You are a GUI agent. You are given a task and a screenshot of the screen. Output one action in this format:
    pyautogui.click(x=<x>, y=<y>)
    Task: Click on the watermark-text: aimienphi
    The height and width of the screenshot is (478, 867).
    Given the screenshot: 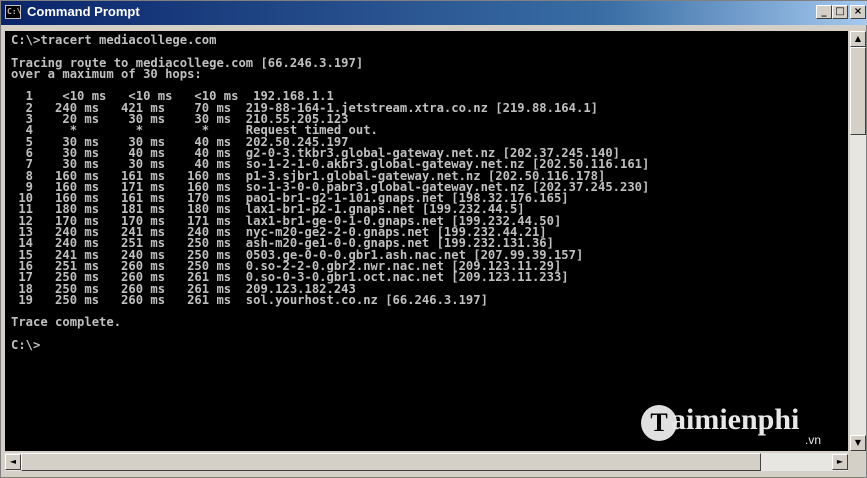 What is the action you would take?
    pyautogui.click(x=735, y=419)
    